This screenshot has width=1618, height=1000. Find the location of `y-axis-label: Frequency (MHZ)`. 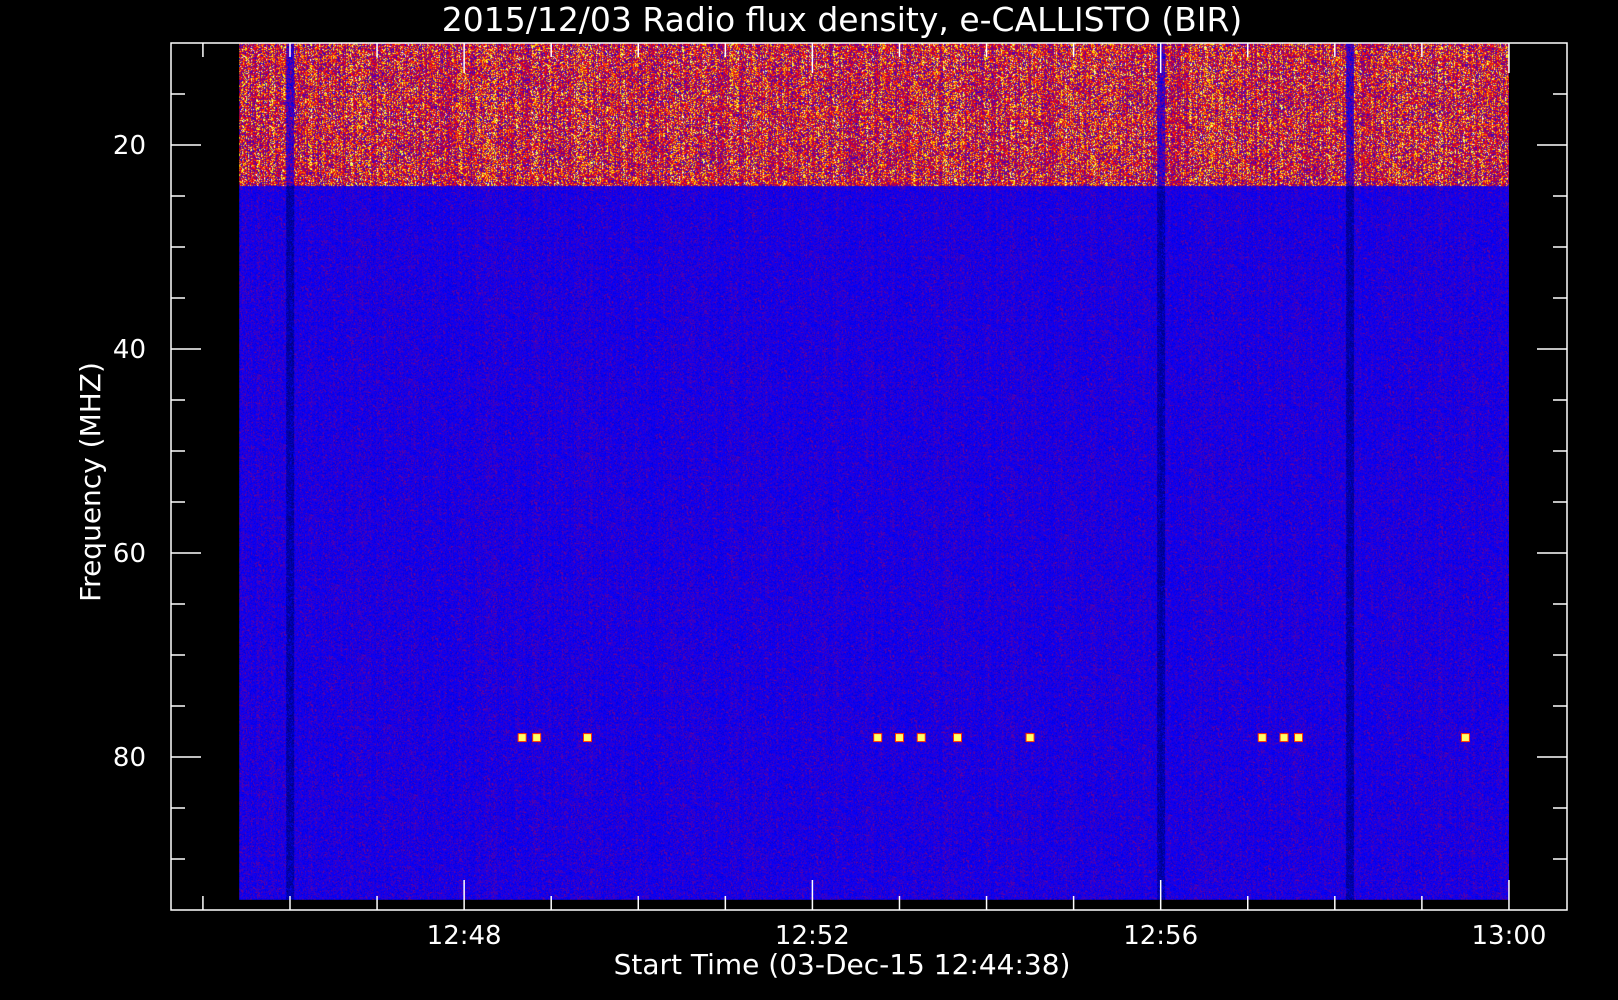

y-axis-label: Frequency (MHZ) is located at coordinates (90, 482).